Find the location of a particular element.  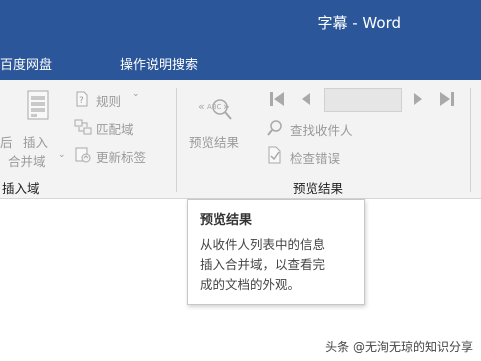

insert-fields-group-label: 插入域 is located at coordinates (21, 188).